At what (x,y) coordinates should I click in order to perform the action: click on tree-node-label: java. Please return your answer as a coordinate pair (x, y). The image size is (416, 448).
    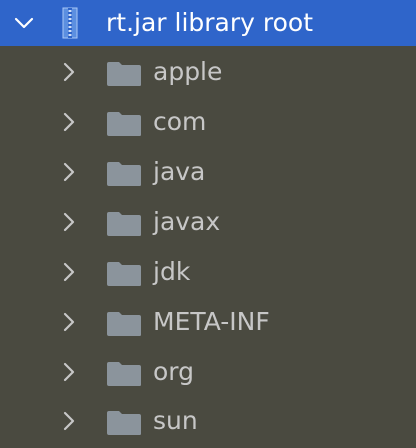
    Looking at the image, I should click on (179, 171).